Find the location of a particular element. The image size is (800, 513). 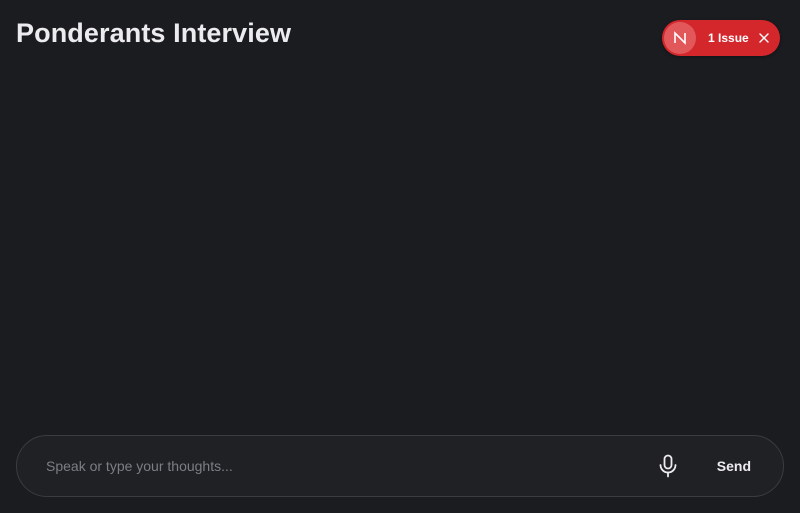

message-input is located at coordinates (349, 466).